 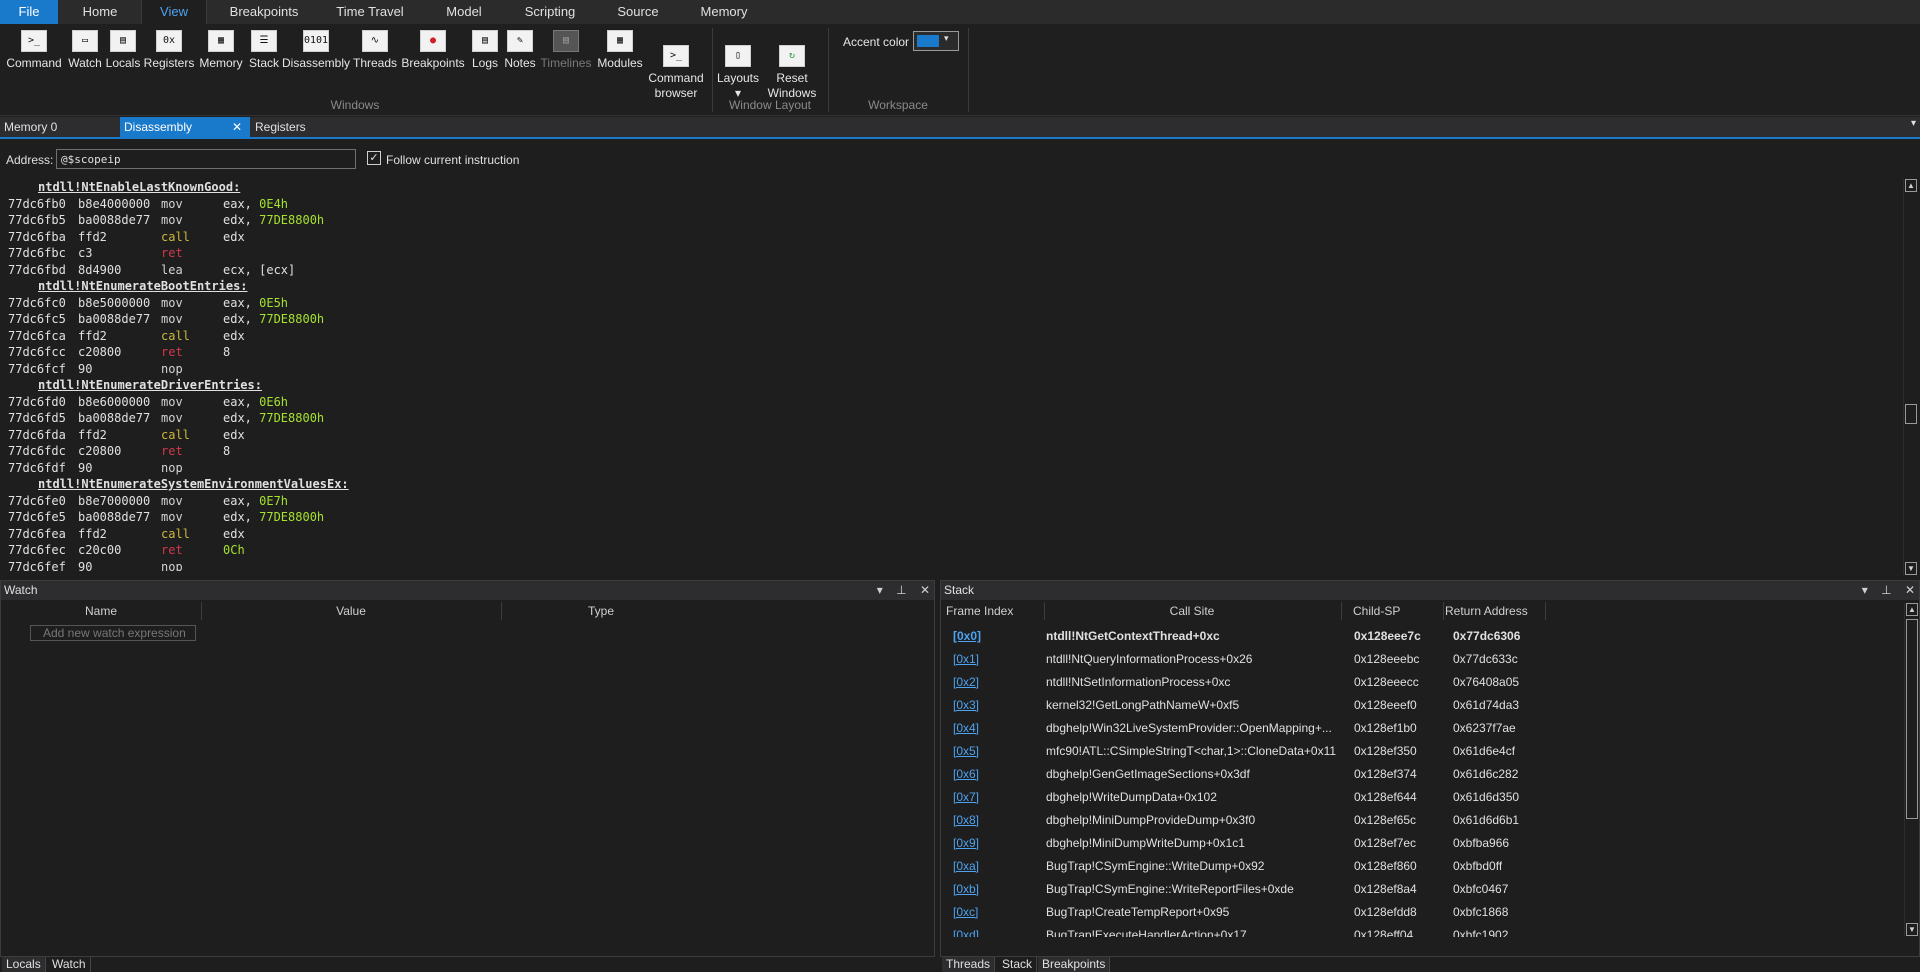 What do you see at coordinates (996, 611) in the screenshot?
I see `column-header-frame-index: Frame Index` at bounding box center [996, 611].